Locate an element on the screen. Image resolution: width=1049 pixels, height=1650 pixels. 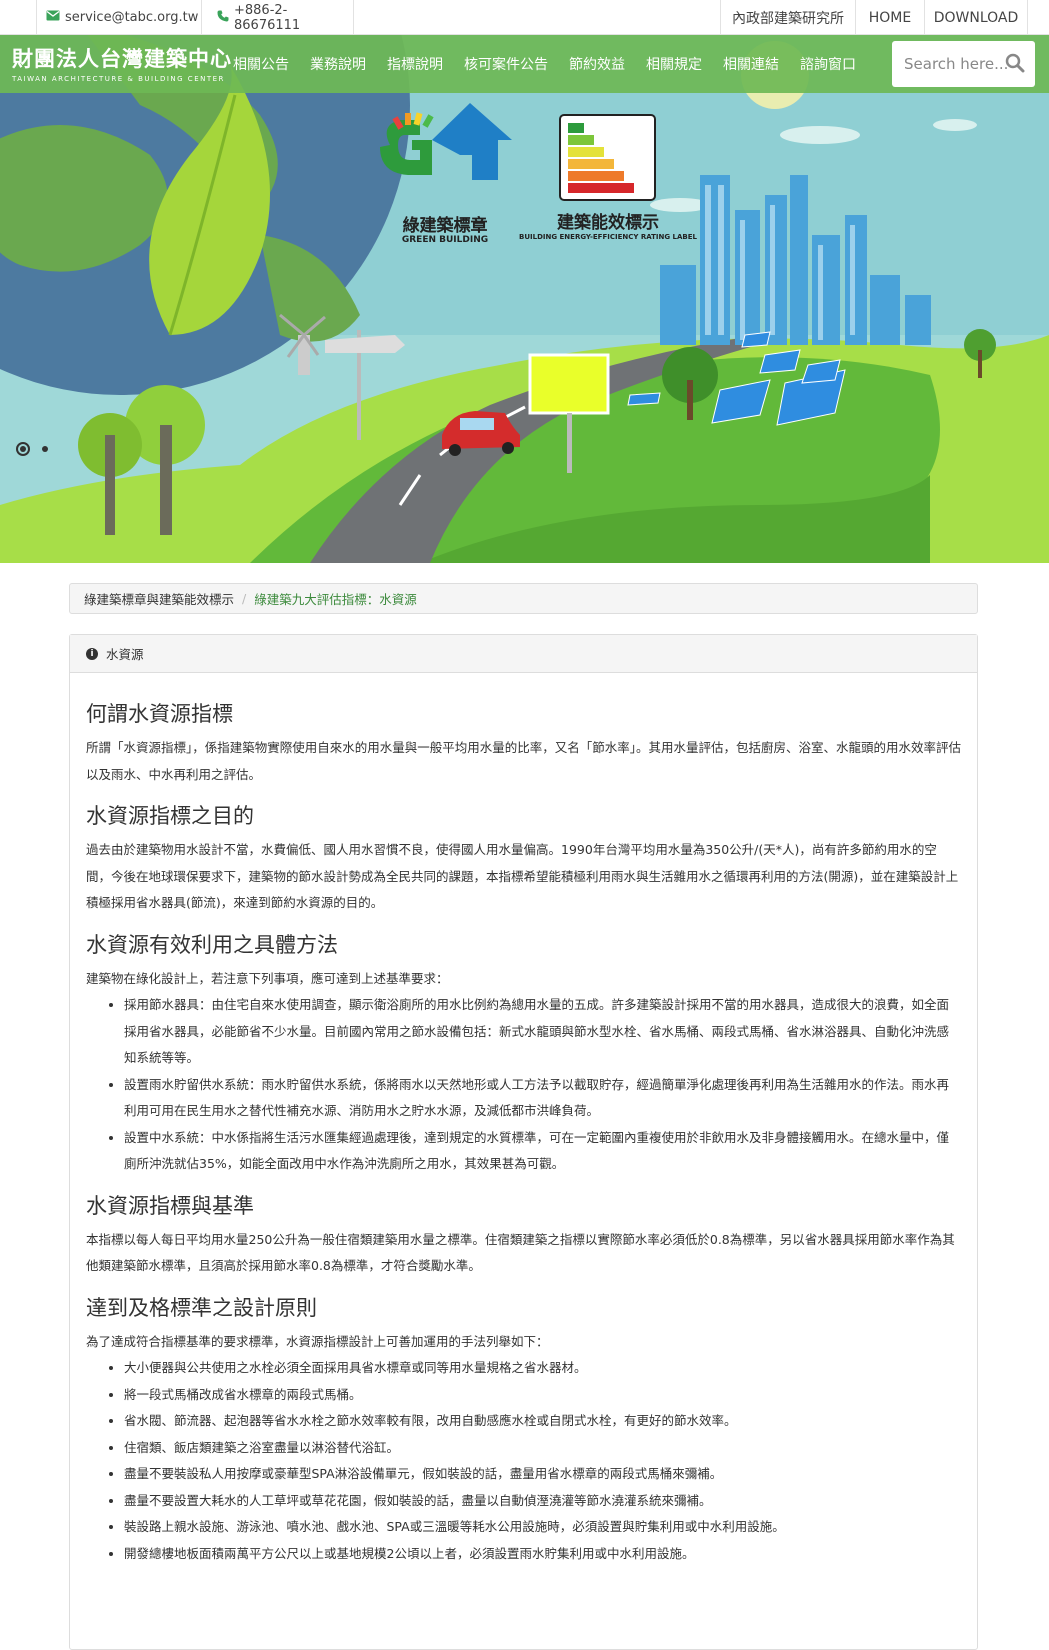
section-heading: 何謂水資源指標 is located at coordinates (159, 714).